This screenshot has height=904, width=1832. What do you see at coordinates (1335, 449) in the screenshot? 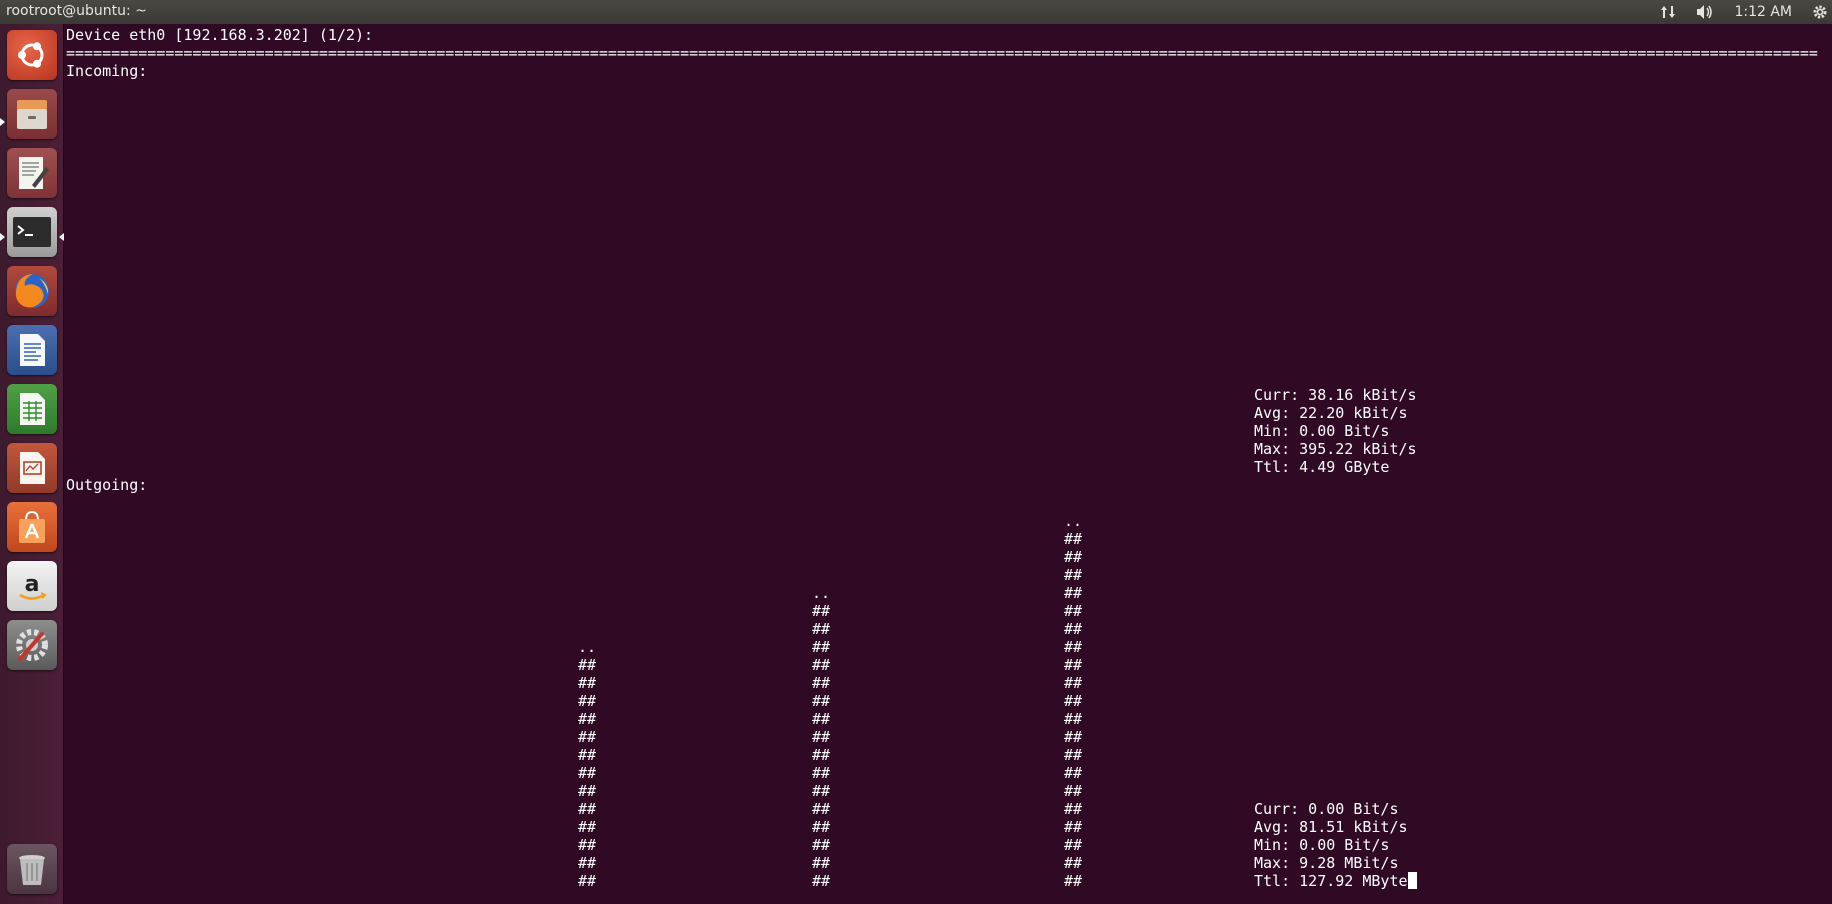
I see `incoming-max: Max: 395.22 kBit/s` at bounding box center [1335, 449].